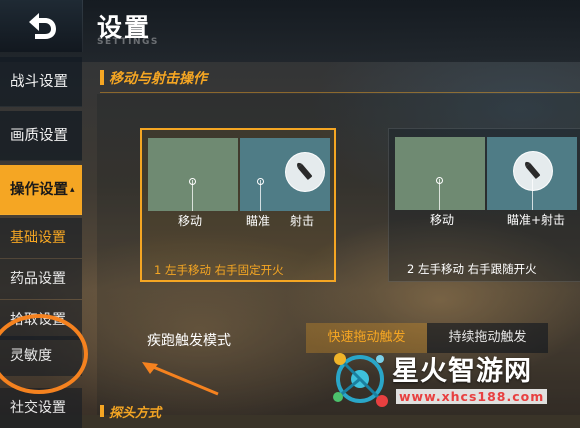 This screenshot has height=428, width=580. I want to click on watermark-url: www.xhcs188.com, so click(472, 396).